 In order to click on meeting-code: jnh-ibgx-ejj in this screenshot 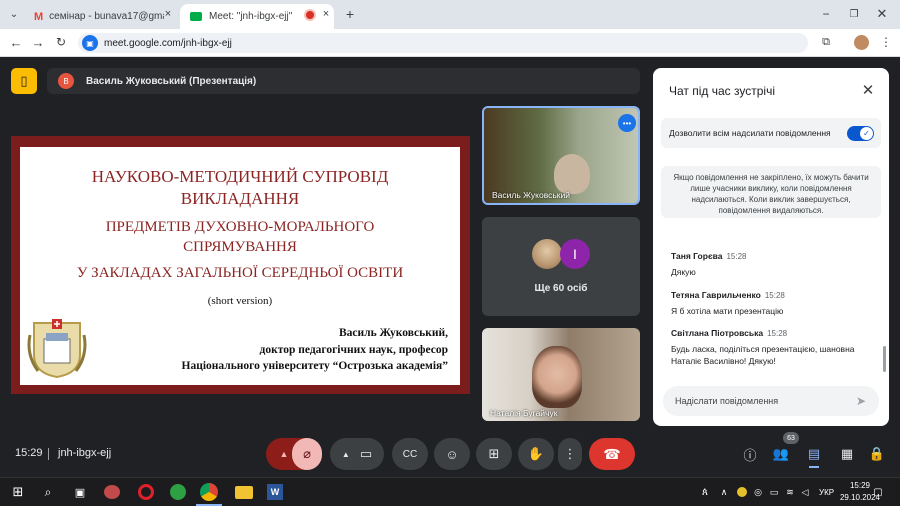, I will do `click(85, 453)`.